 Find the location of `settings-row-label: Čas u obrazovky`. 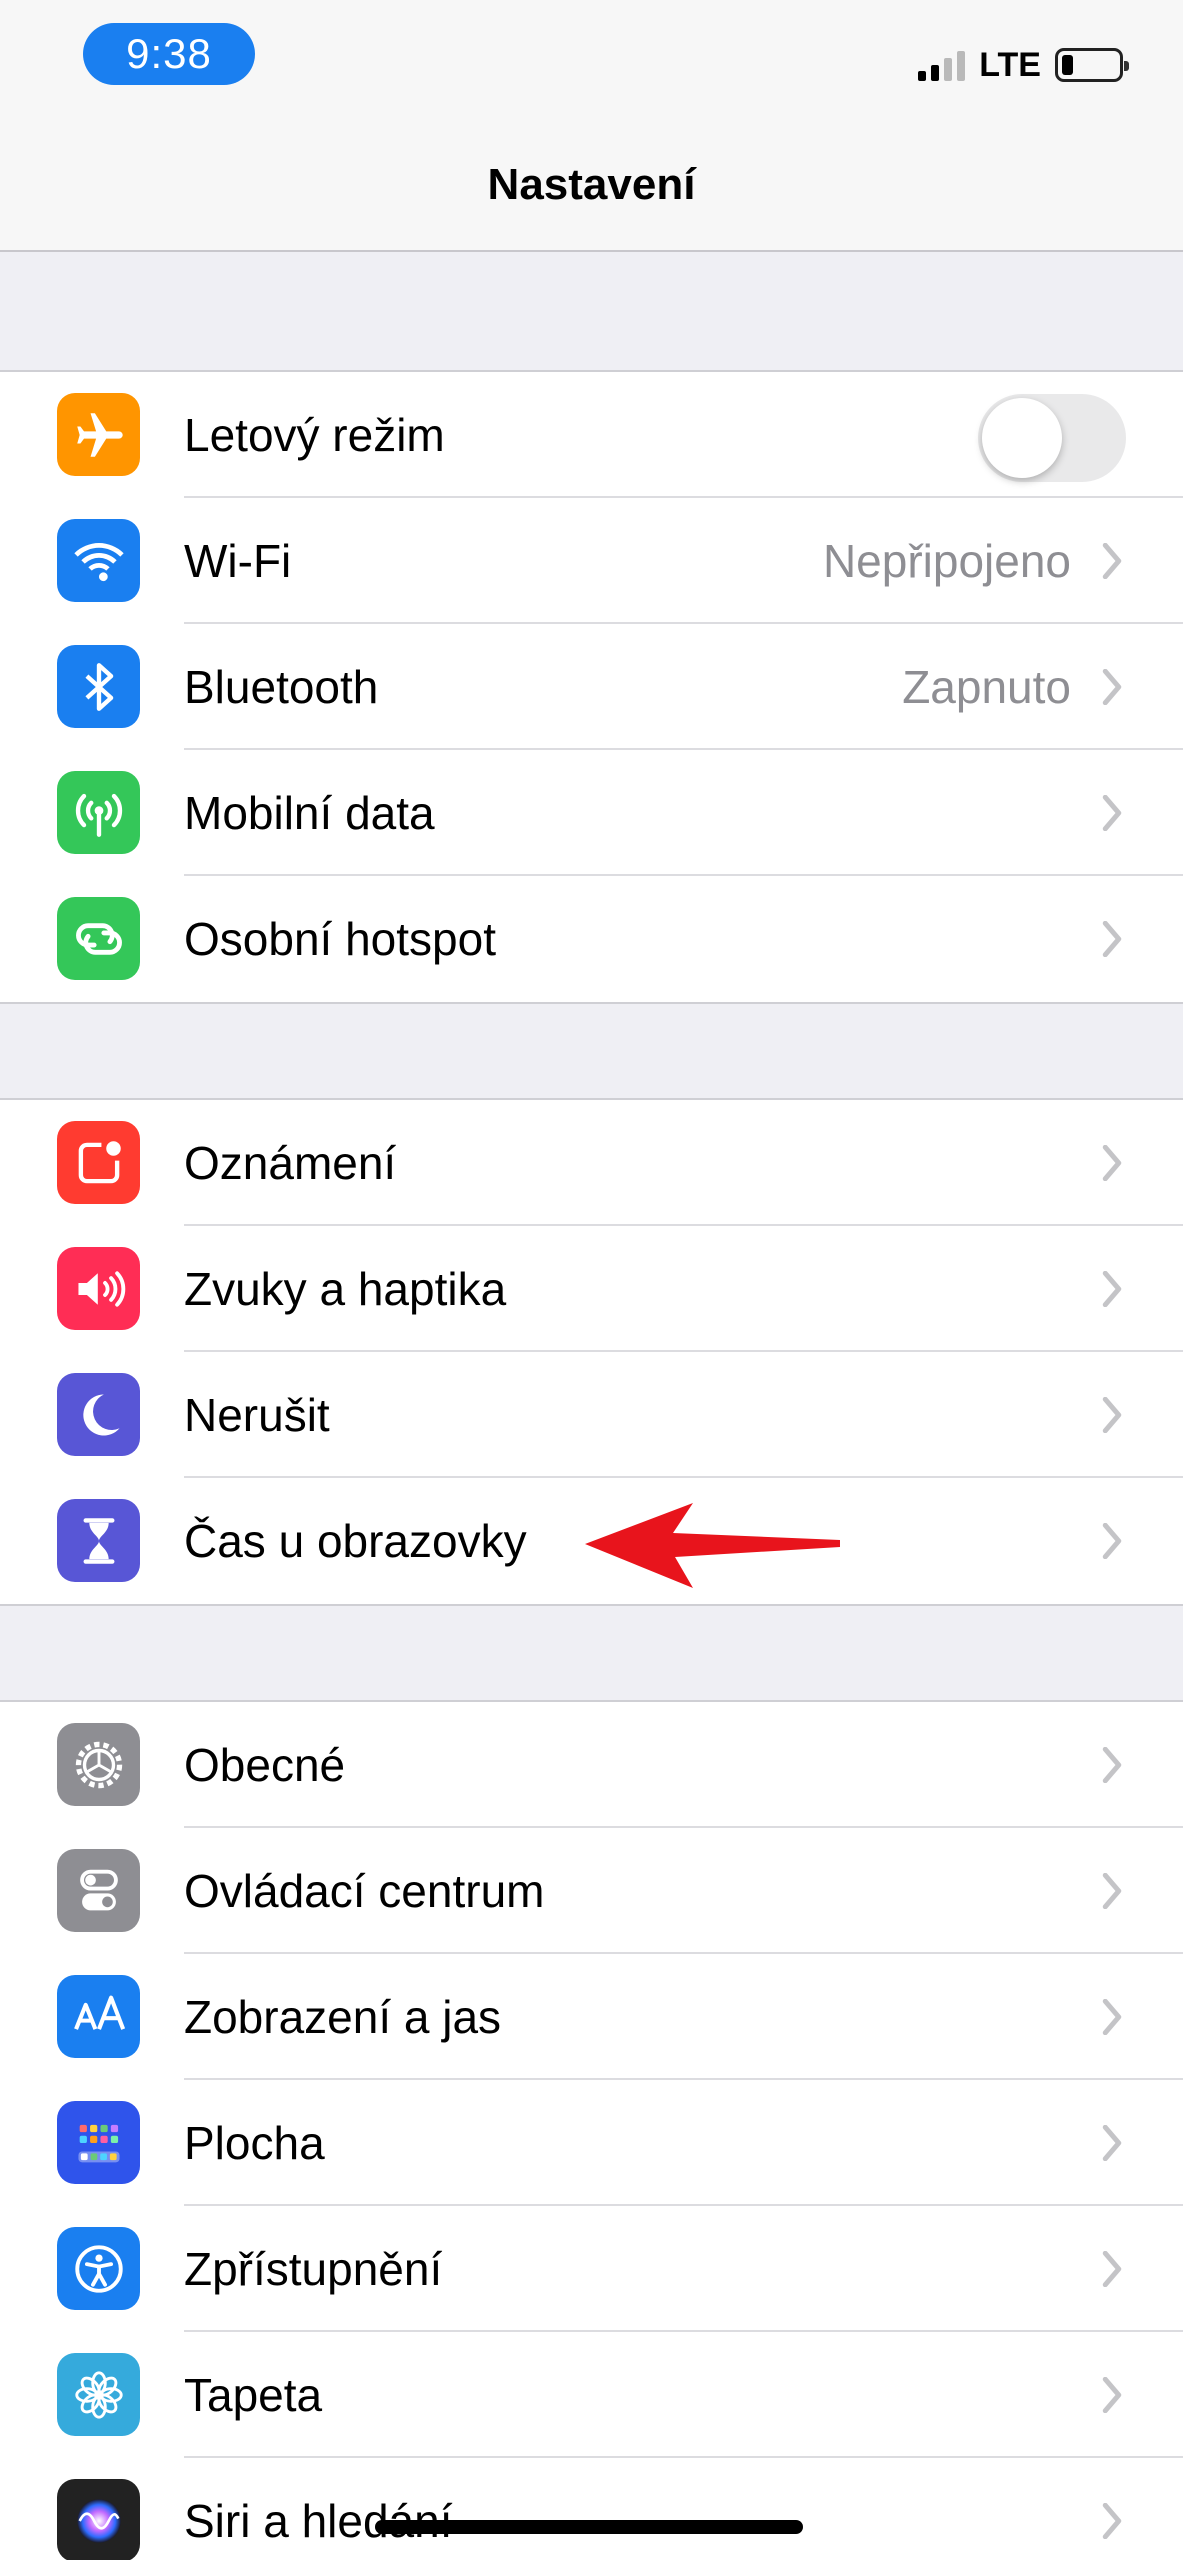

settings-row-label: Čas u obrazovky is located at coordinates (355, 1541).